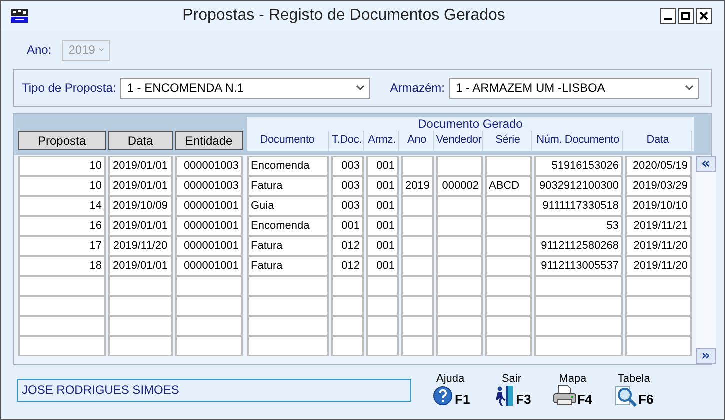  Describe the element at coordinates (347, 266) in the screenshot. I see `table-cell: 012` at that location.